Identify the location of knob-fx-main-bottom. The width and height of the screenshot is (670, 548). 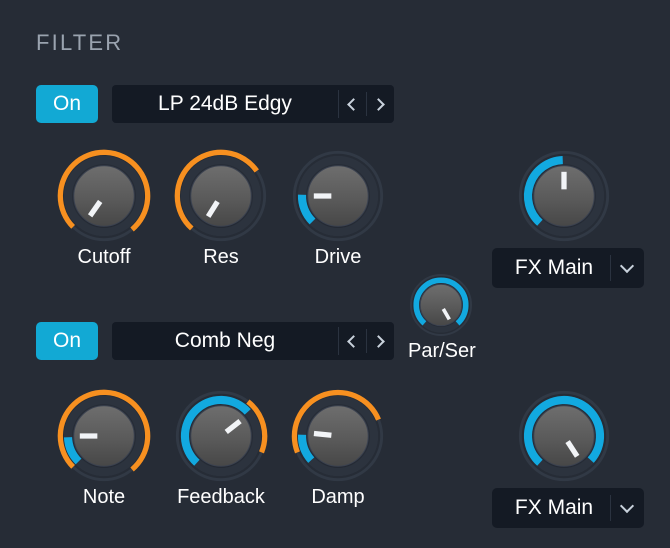
(564, 436).